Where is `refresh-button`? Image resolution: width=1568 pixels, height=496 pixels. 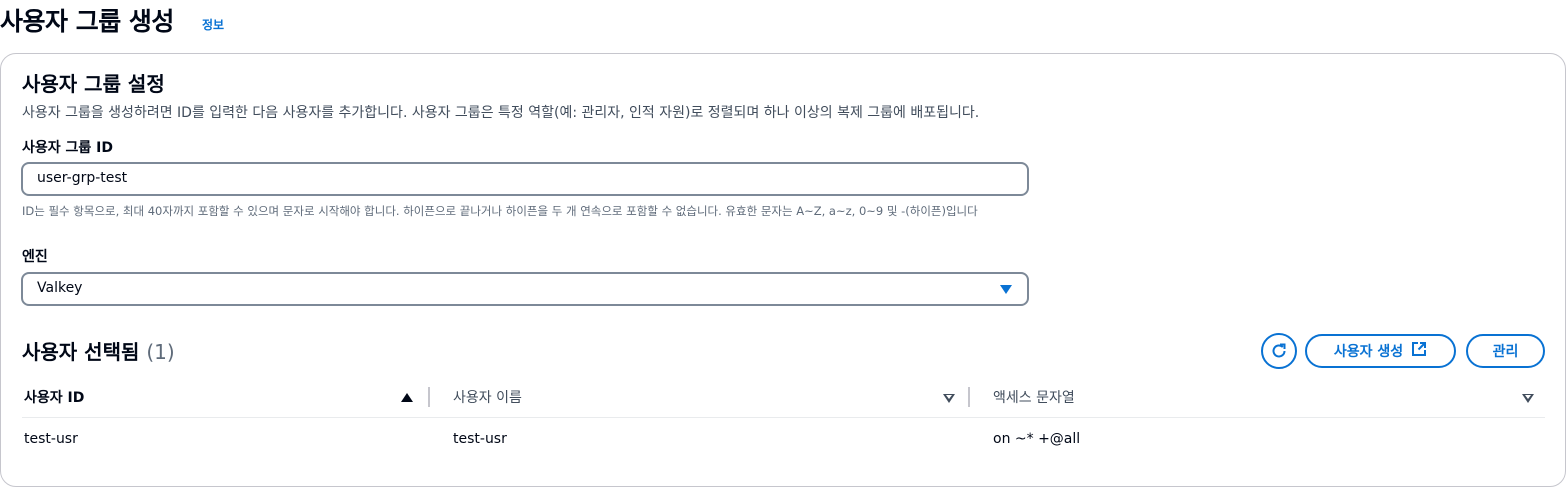 refresh-button is located at coordinates (1279, 351).